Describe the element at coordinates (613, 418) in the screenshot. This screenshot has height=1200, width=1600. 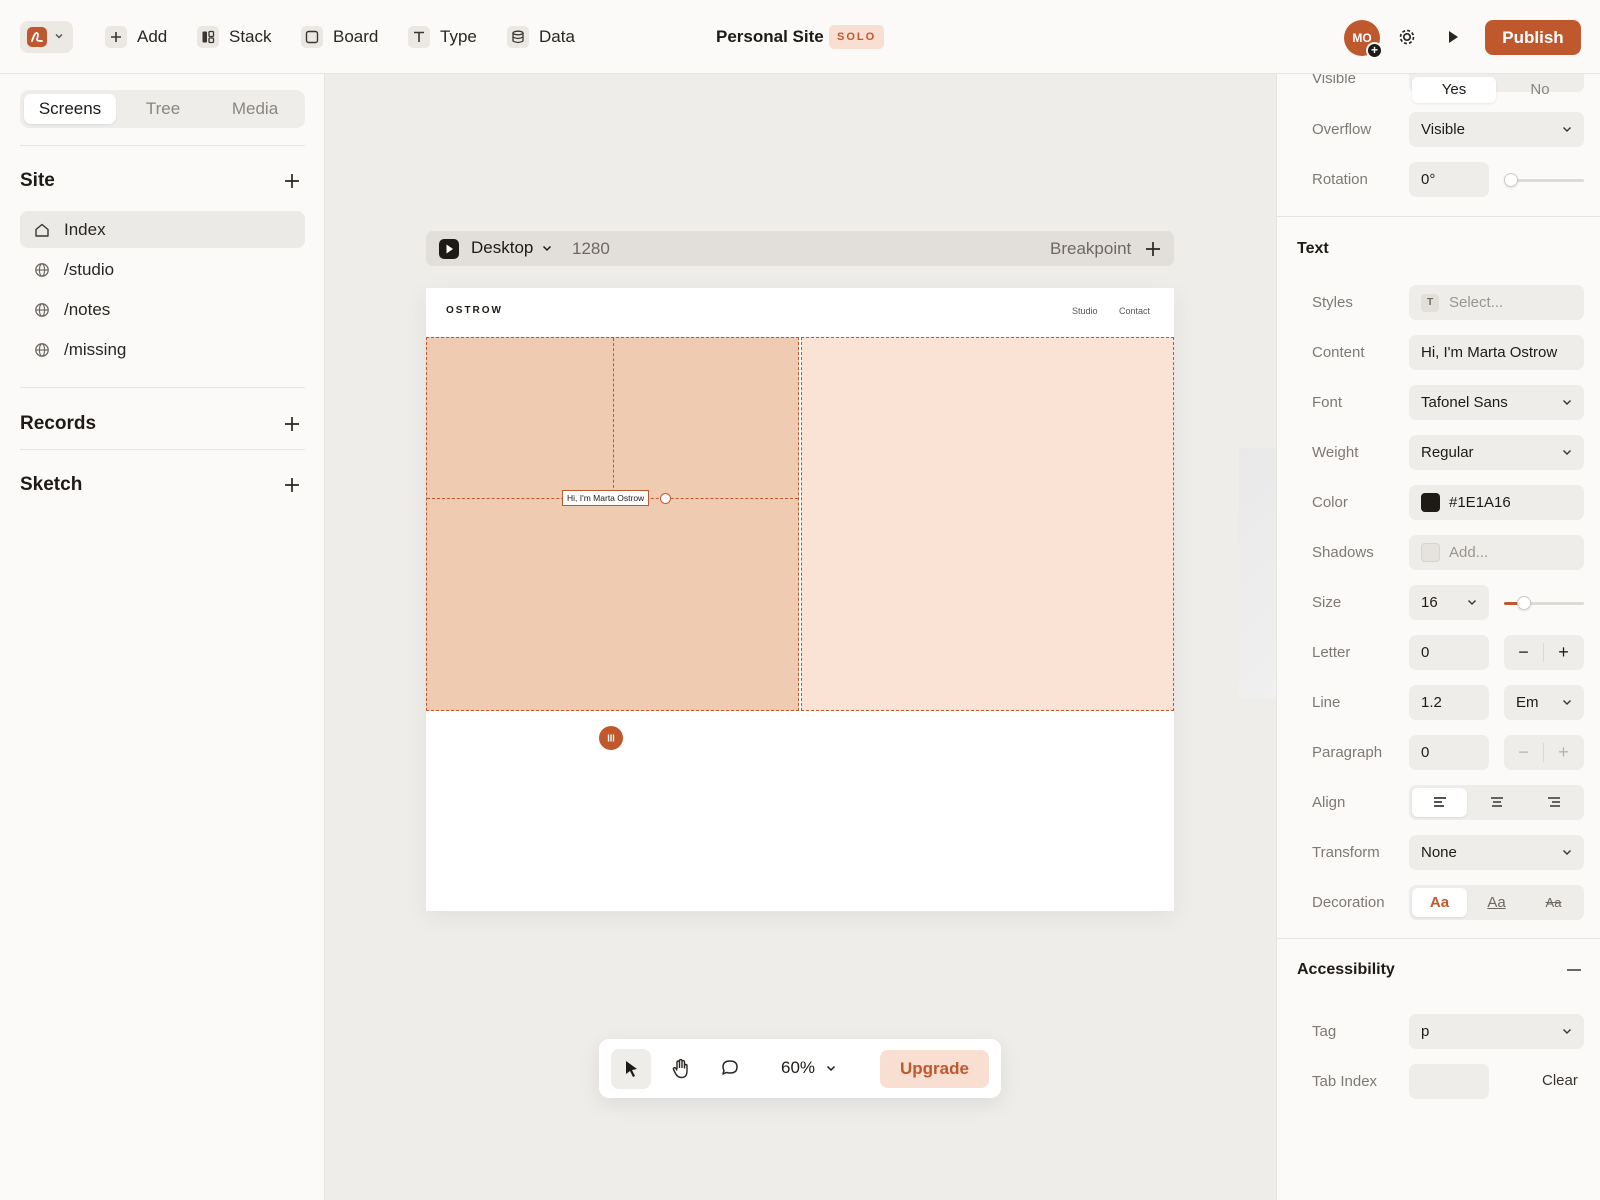
I see `grid-guide` at that location.